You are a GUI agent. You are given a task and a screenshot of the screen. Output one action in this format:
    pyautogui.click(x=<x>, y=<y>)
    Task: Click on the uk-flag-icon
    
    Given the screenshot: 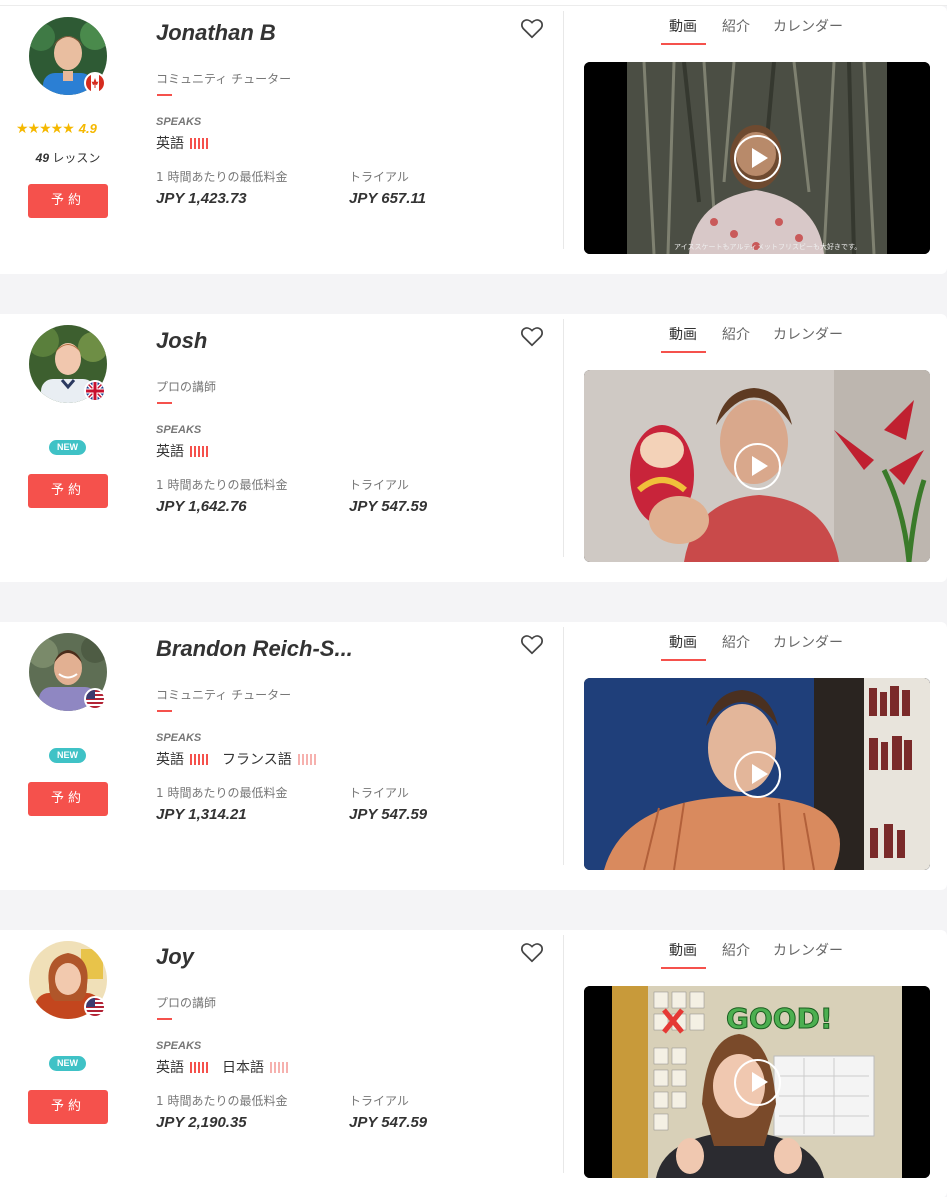 What is the action you would take?
    pyautogui.click(x=95, y=391)
    